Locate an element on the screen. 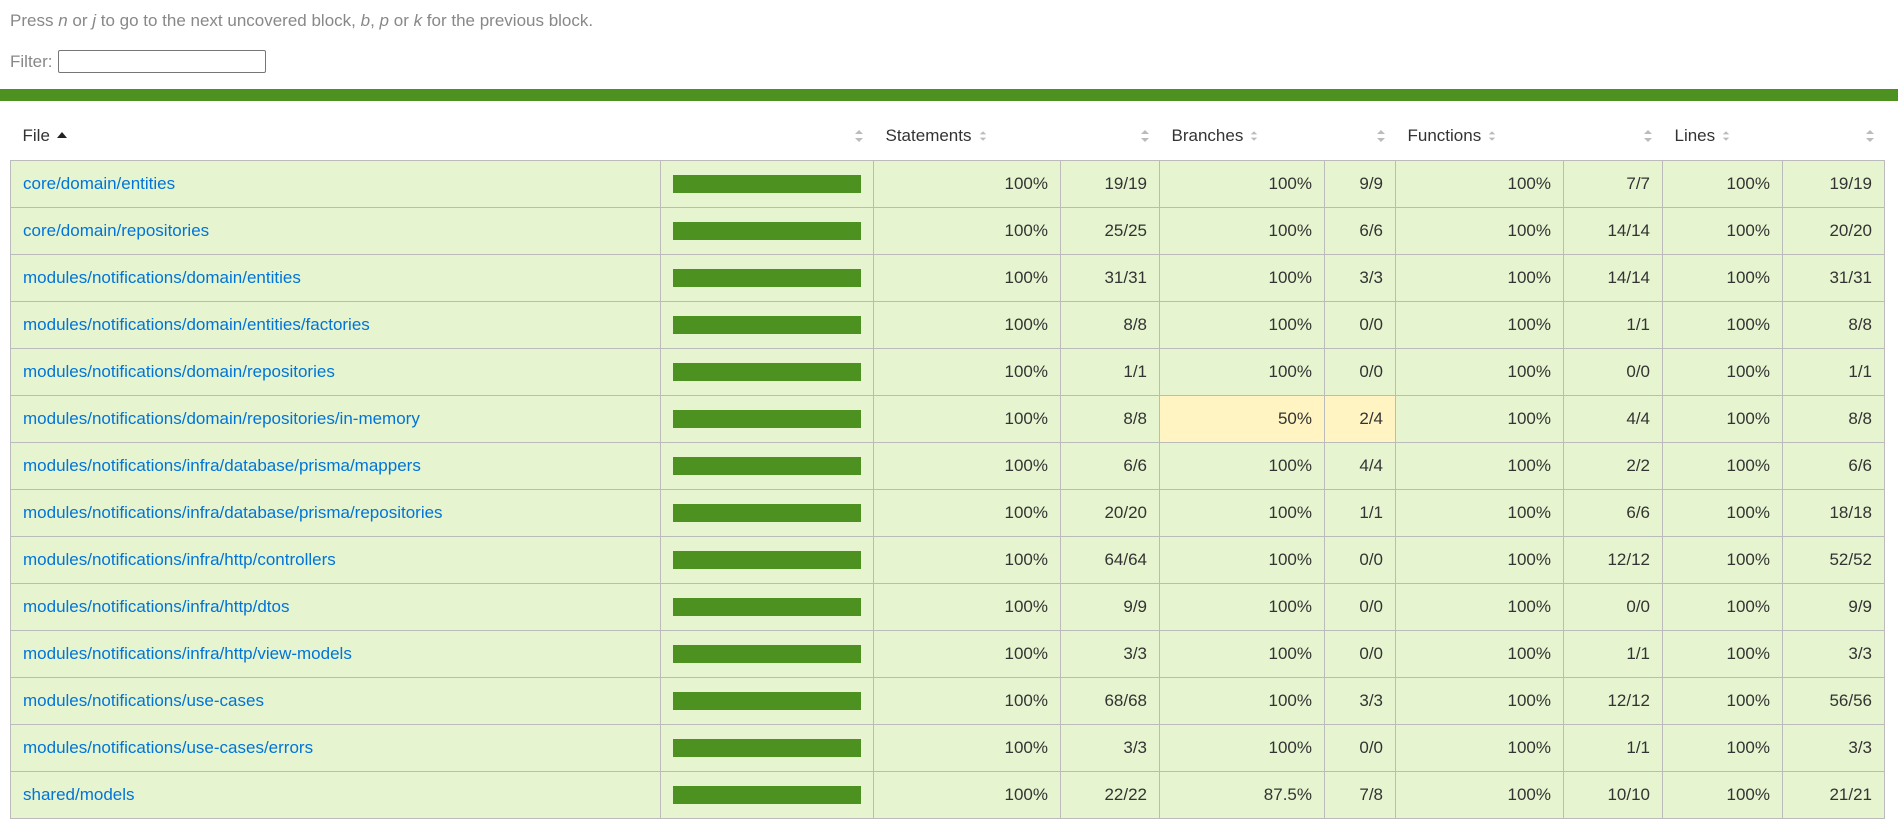 The width and height of the screenshot is (1898, 827). header-file: File is located at coordinates (336, 136).